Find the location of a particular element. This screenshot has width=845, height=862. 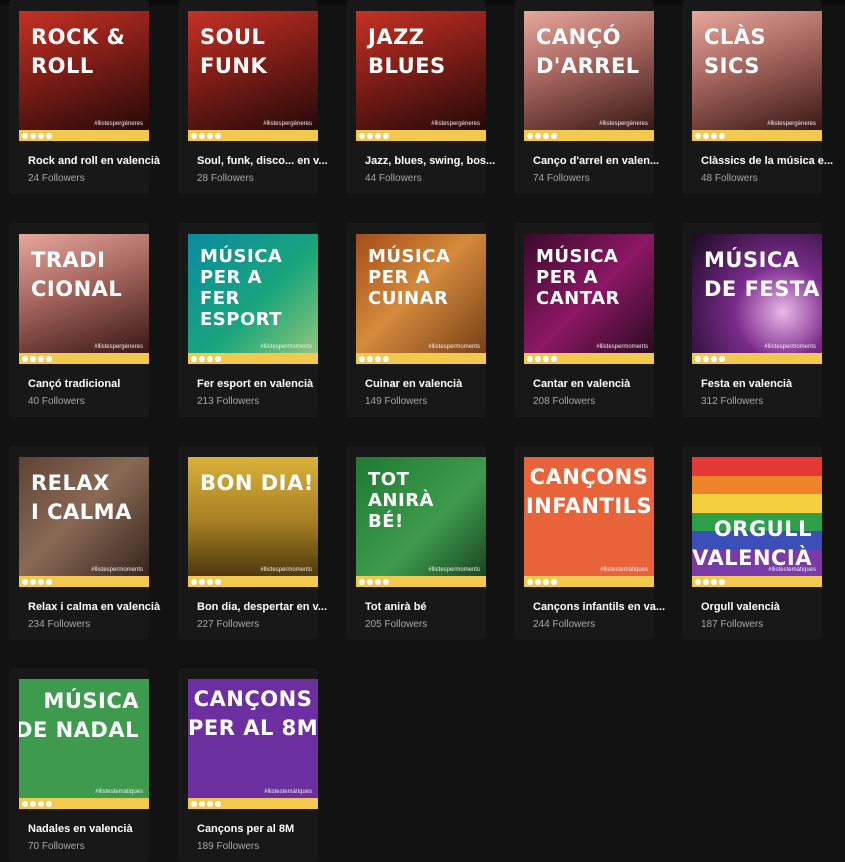

playlist-cover: ROCK & ROLL #llistespergèneres is located at coordinates (84, 76).